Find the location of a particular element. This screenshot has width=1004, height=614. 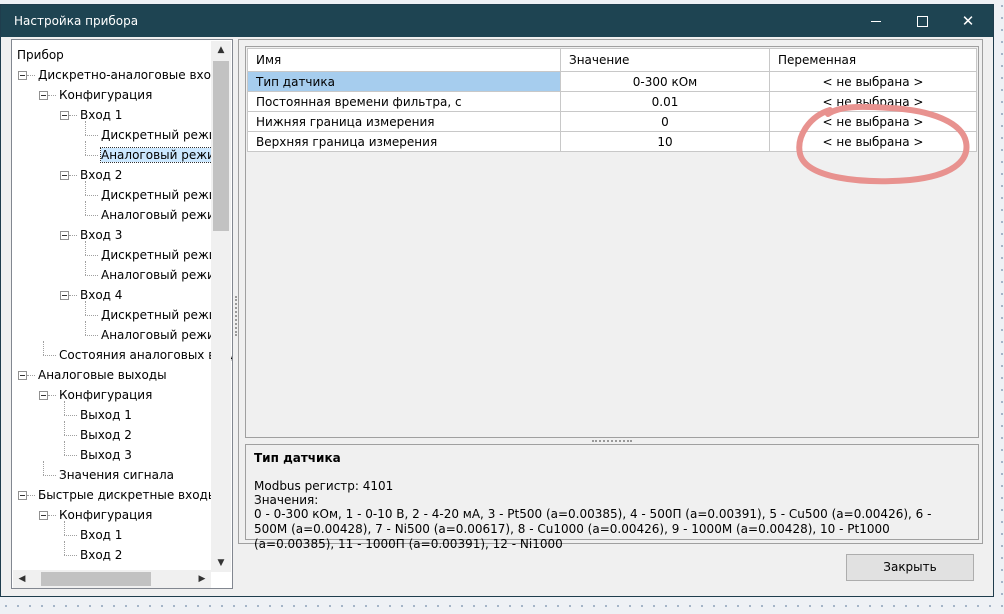

scroll-thumb is located at coordinates (221, 146).